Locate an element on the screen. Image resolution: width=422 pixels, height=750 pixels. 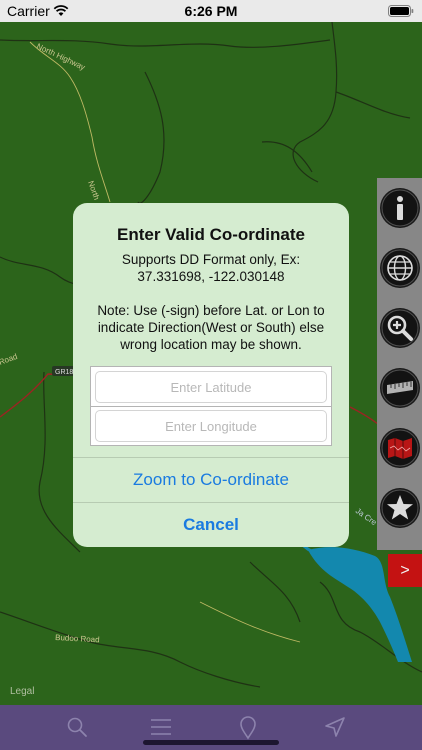
menu-tab is located at coordinates (161, 727).